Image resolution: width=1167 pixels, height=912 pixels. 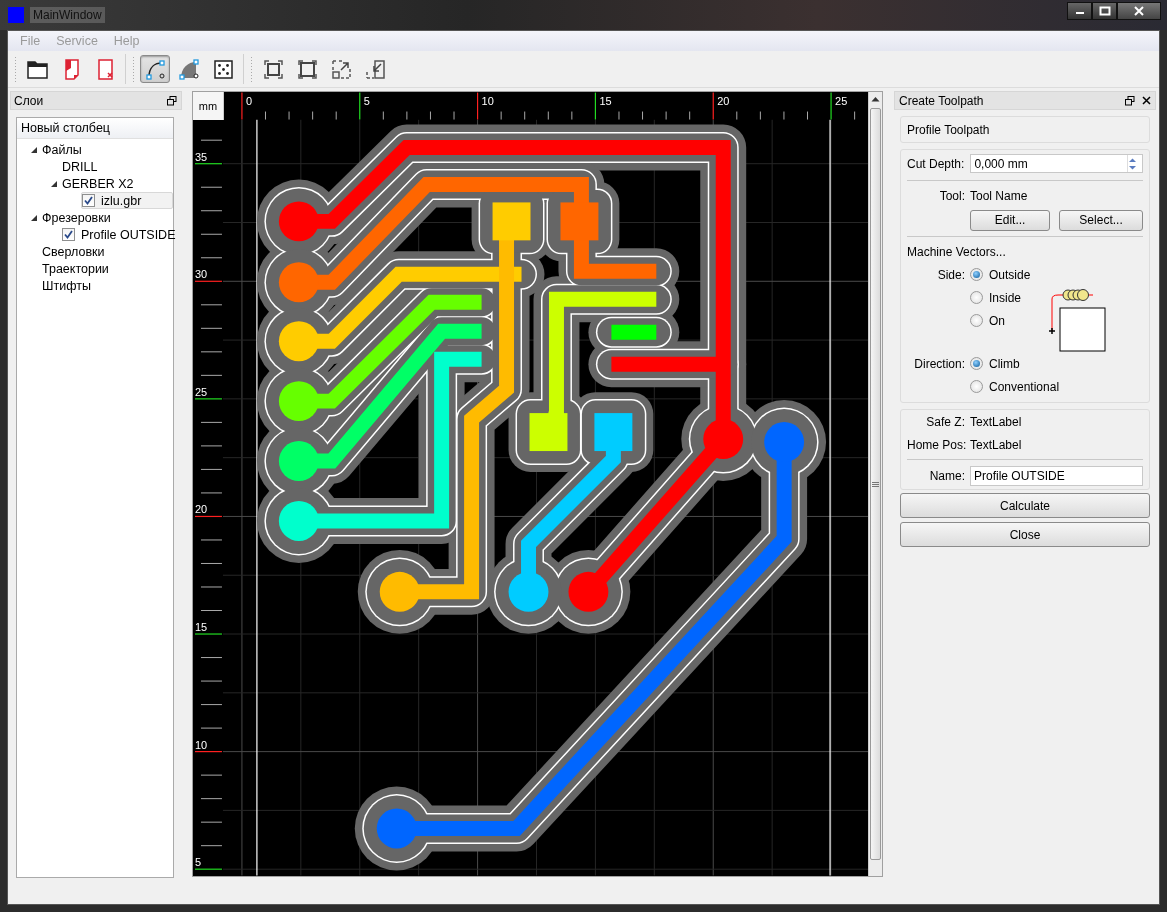 What do you see at coordinates (946, 476) in the screenshot?
I see `field-label: Name:` at bounding box center [946, 476].